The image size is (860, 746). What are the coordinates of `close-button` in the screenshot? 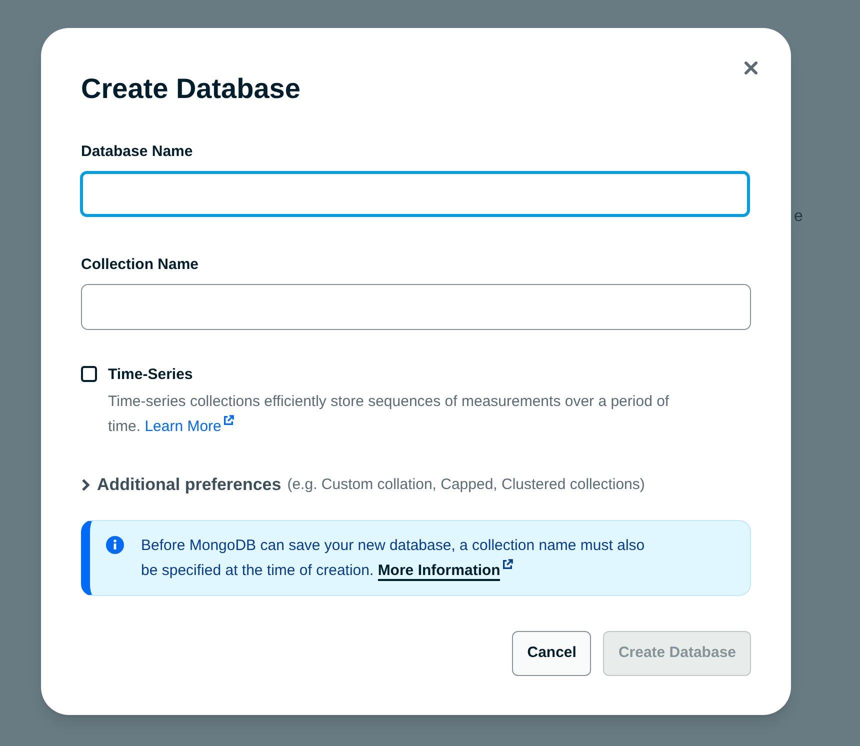 It's located at (751, 68).